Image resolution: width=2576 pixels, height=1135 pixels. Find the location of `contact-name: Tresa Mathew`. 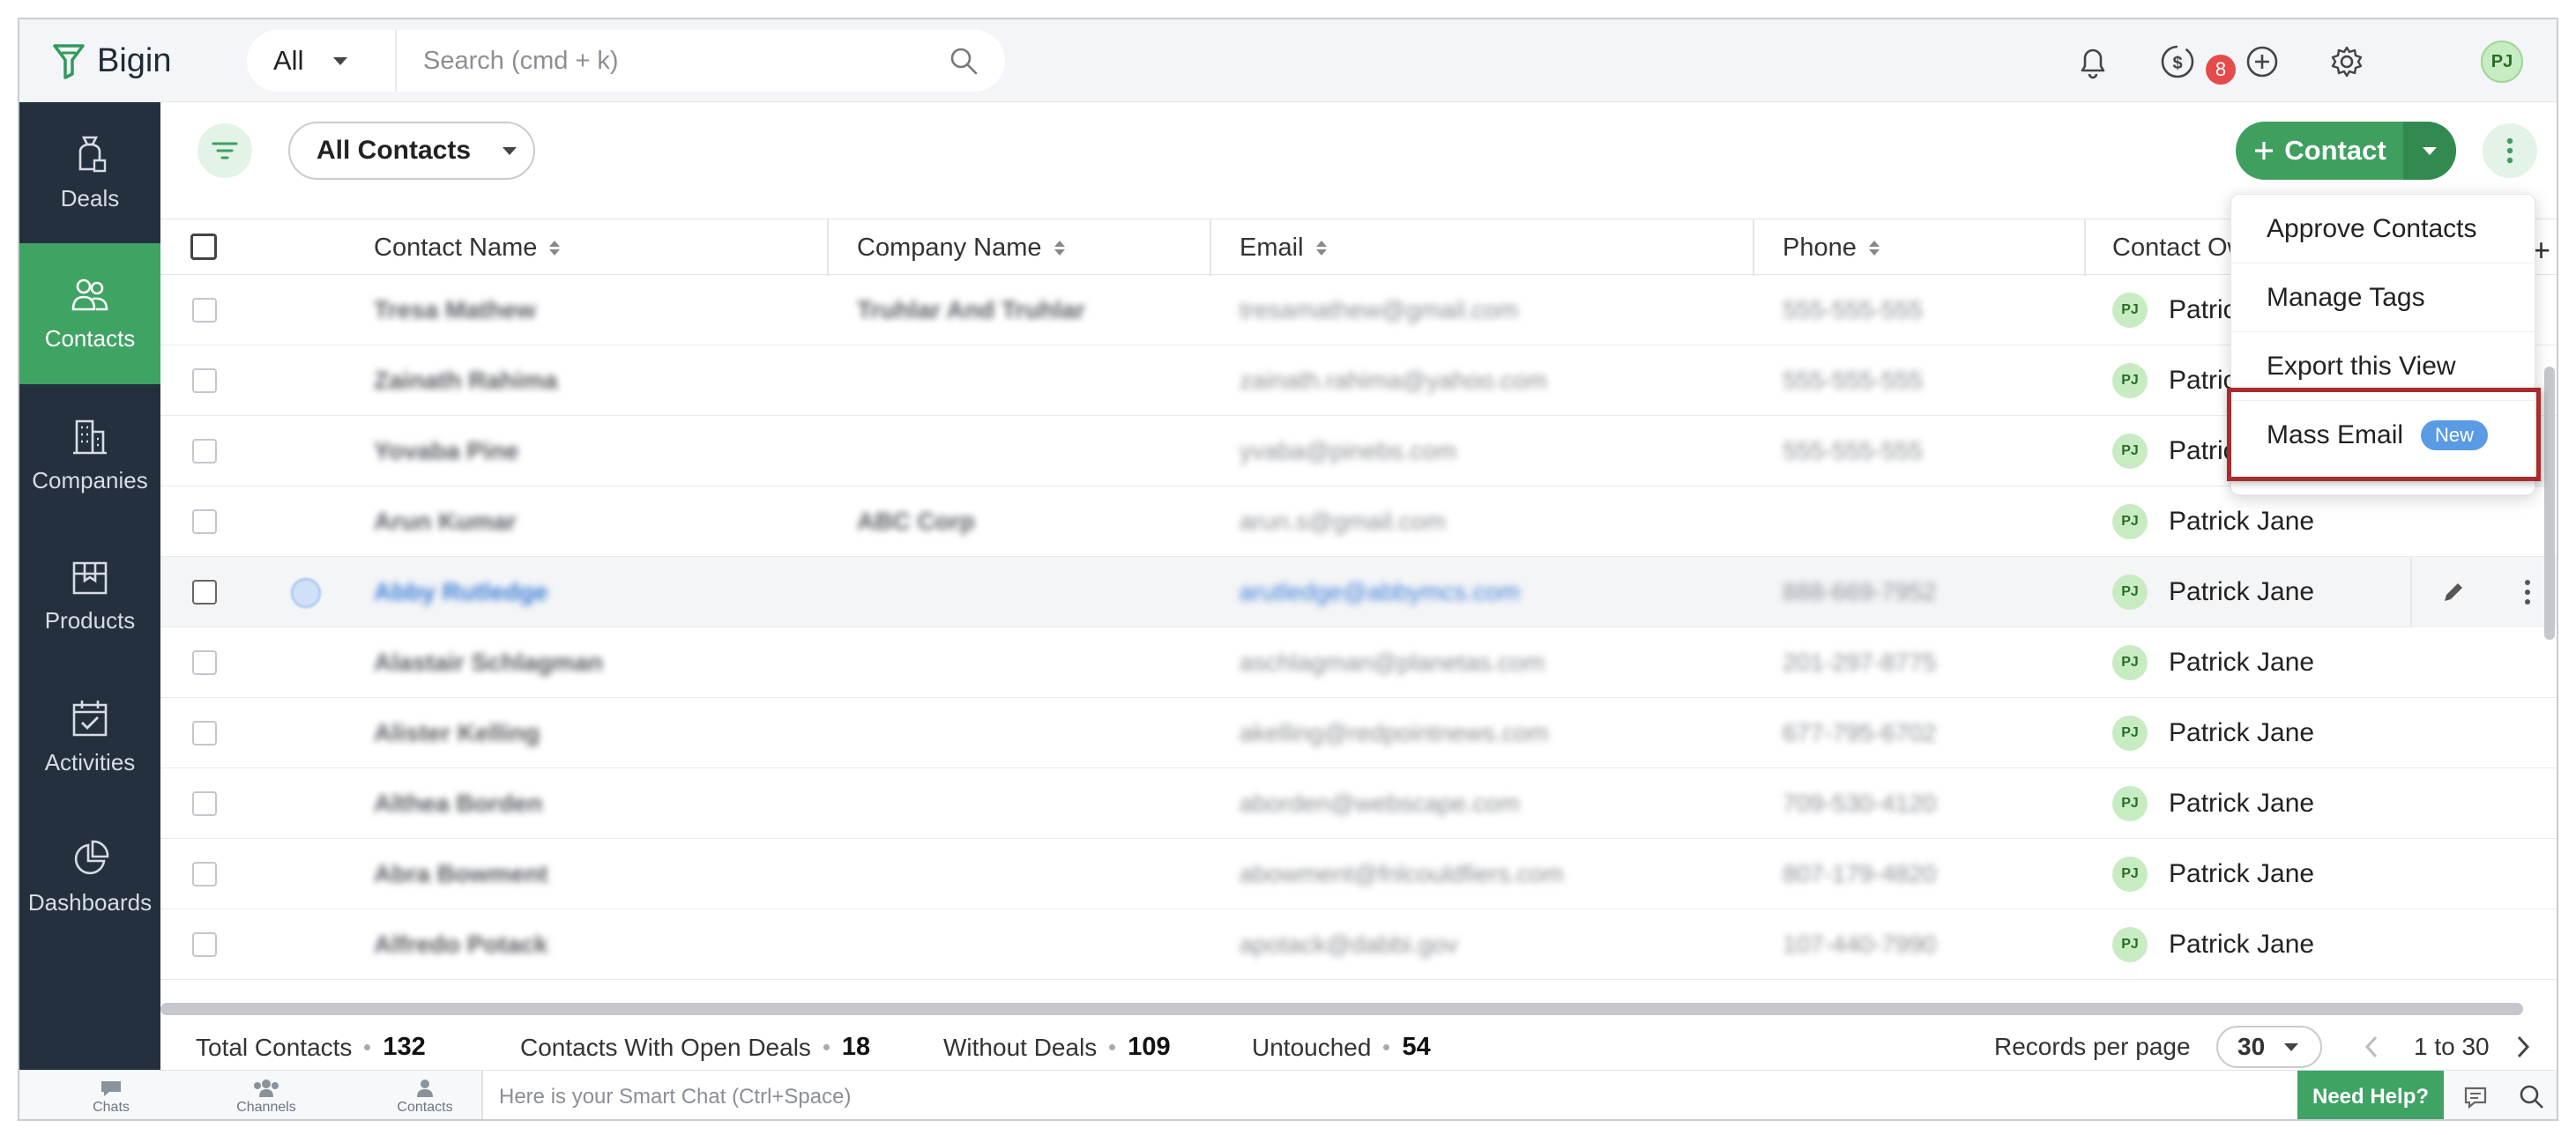

contact-name: Tresa Mathew is located at coordinates (455, 310).